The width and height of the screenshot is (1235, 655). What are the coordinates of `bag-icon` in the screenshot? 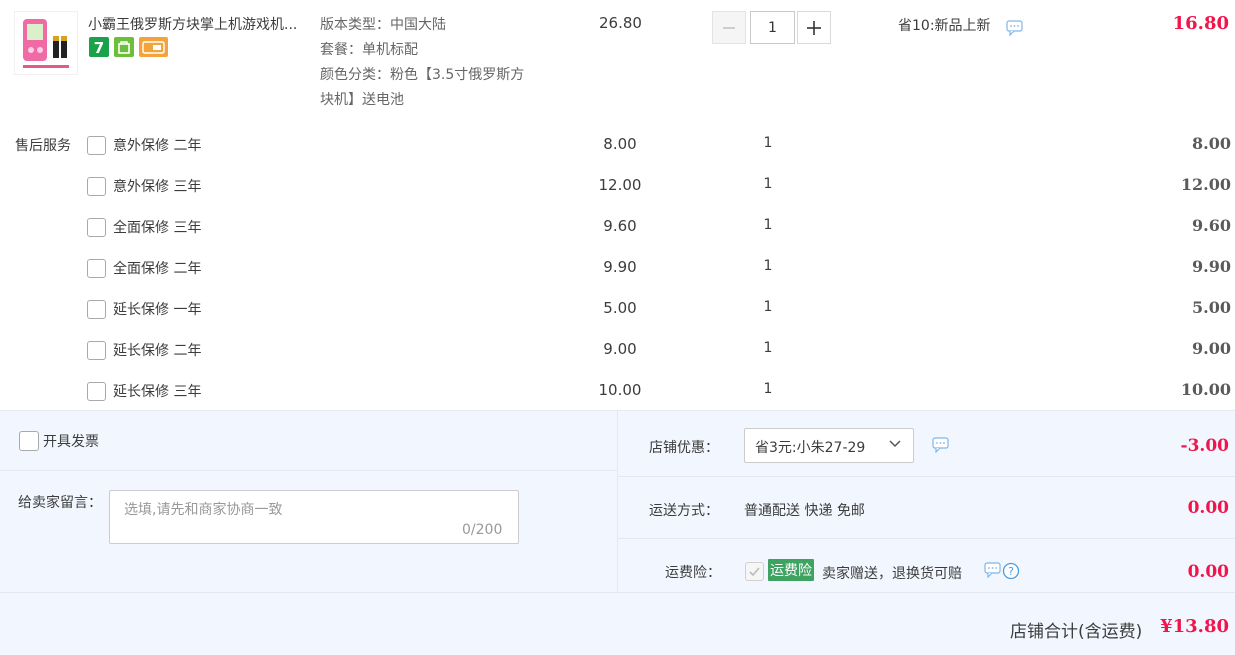 It's located at (124, 47).